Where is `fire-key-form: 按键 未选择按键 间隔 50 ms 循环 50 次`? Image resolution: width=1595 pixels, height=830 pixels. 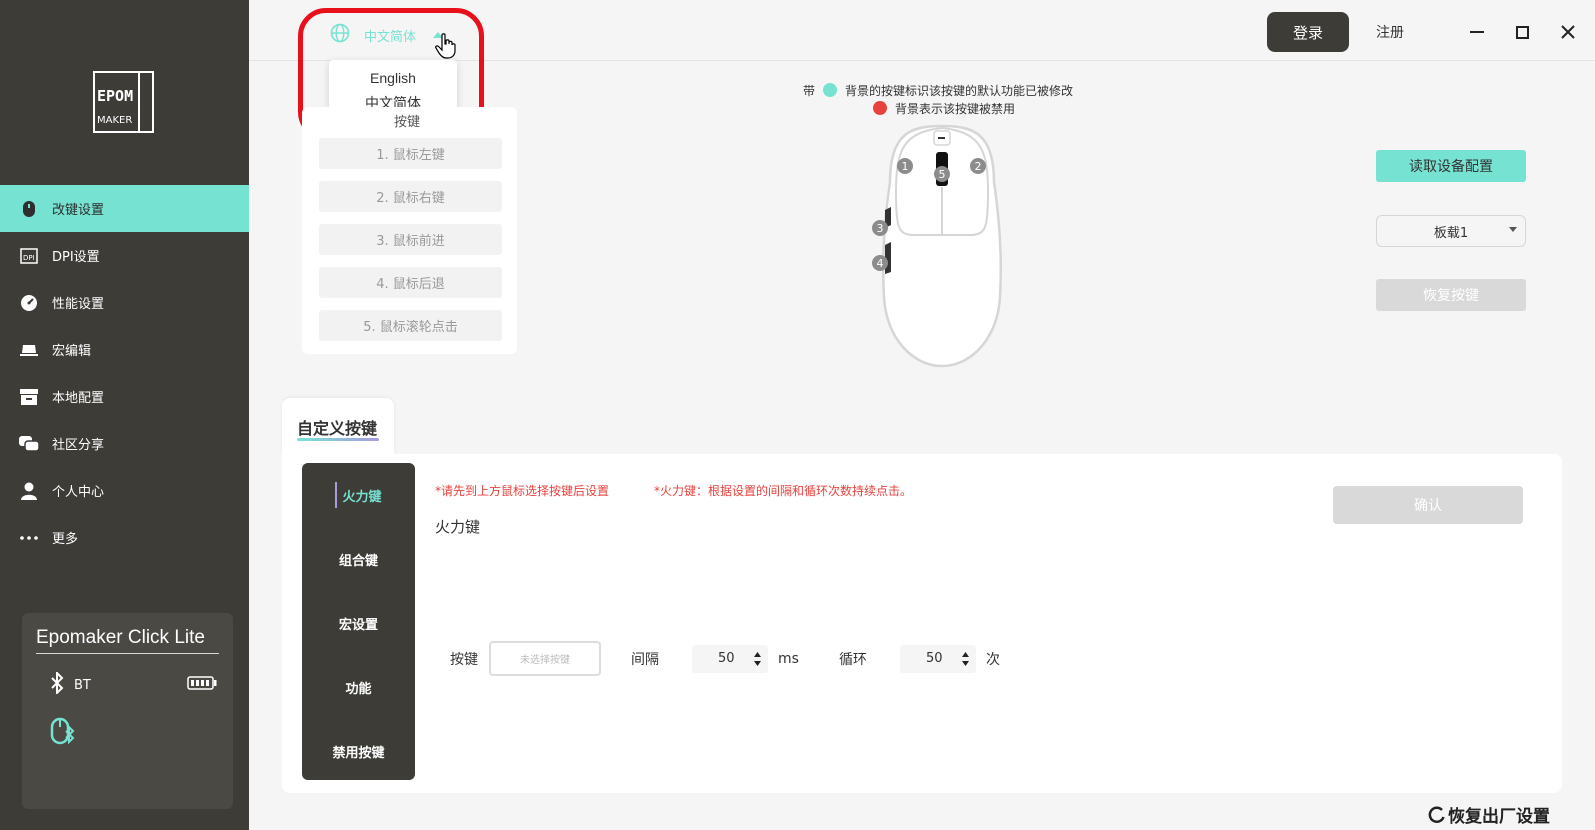
fire-key-form: 按键 未选择按键 间隔 50 ms 循环 50 次 is located at coordinates (725, 658).